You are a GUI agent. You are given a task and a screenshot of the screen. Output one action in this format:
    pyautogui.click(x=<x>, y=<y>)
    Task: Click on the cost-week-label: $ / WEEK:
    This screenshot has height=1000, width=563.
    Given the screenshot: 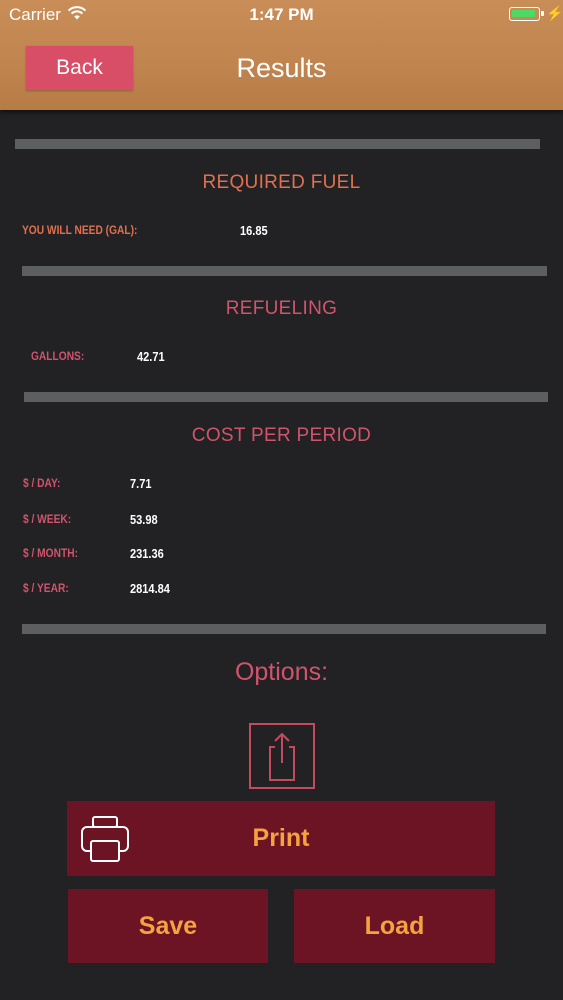 What is the action you would take?
    pyautogui.click(x=47, y=519)
    